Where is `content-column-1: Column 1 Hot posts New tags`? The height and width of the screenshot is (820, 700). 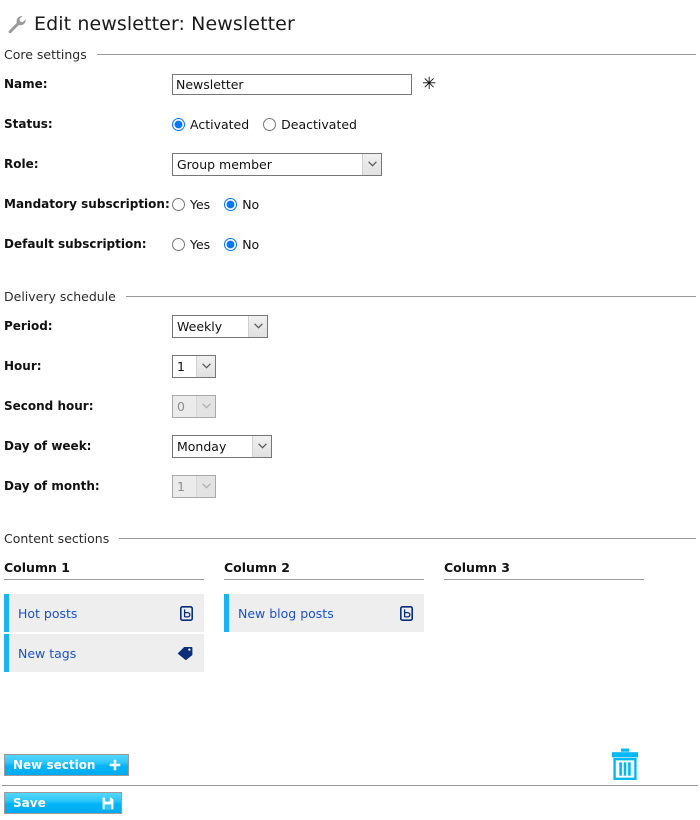 content-column-1: Column 1 Hot posts New tags is located at coordinates (114, 617).